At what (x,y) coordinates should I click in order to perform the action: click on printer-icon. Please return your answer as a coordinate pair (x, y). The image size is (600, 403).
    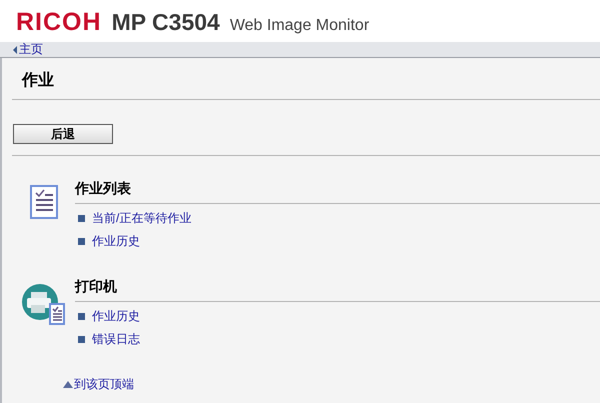
    Looking at the image, I should click on (43, 305).